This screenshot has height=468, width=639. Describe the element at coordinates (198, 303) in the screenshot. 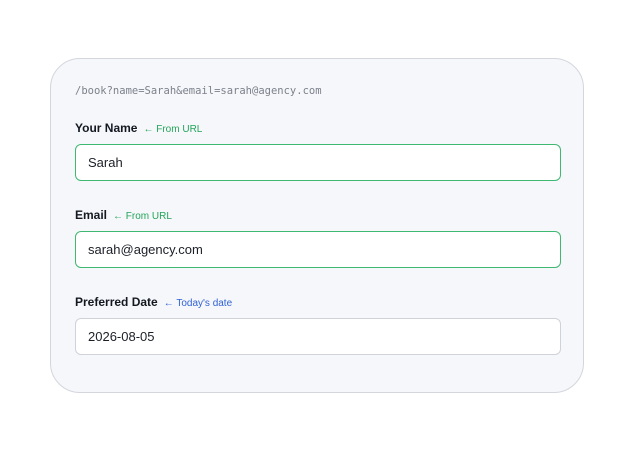

I see `date-source-hint: ← Today's date` at that location.